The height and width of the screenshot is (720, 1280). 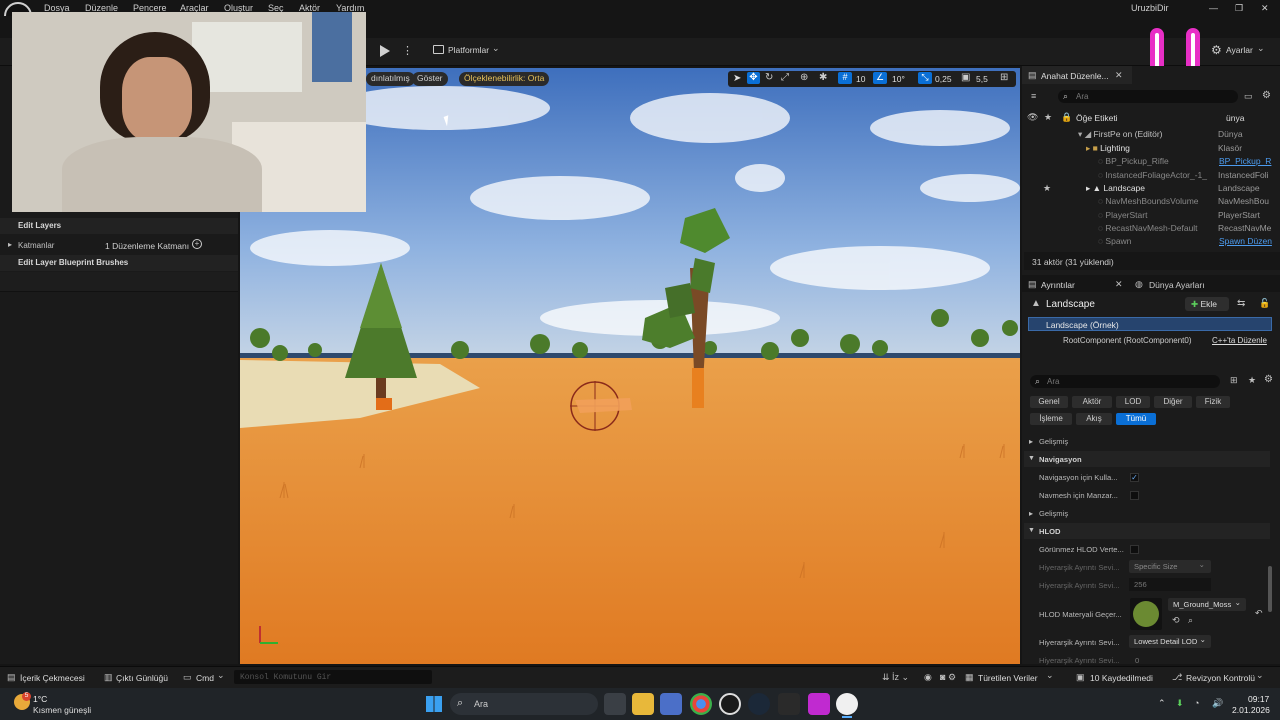 What do you see at coordinates (1146, 614) in the screenshot?
I see `material-thumbnail` at bounding box center [1146, 614].